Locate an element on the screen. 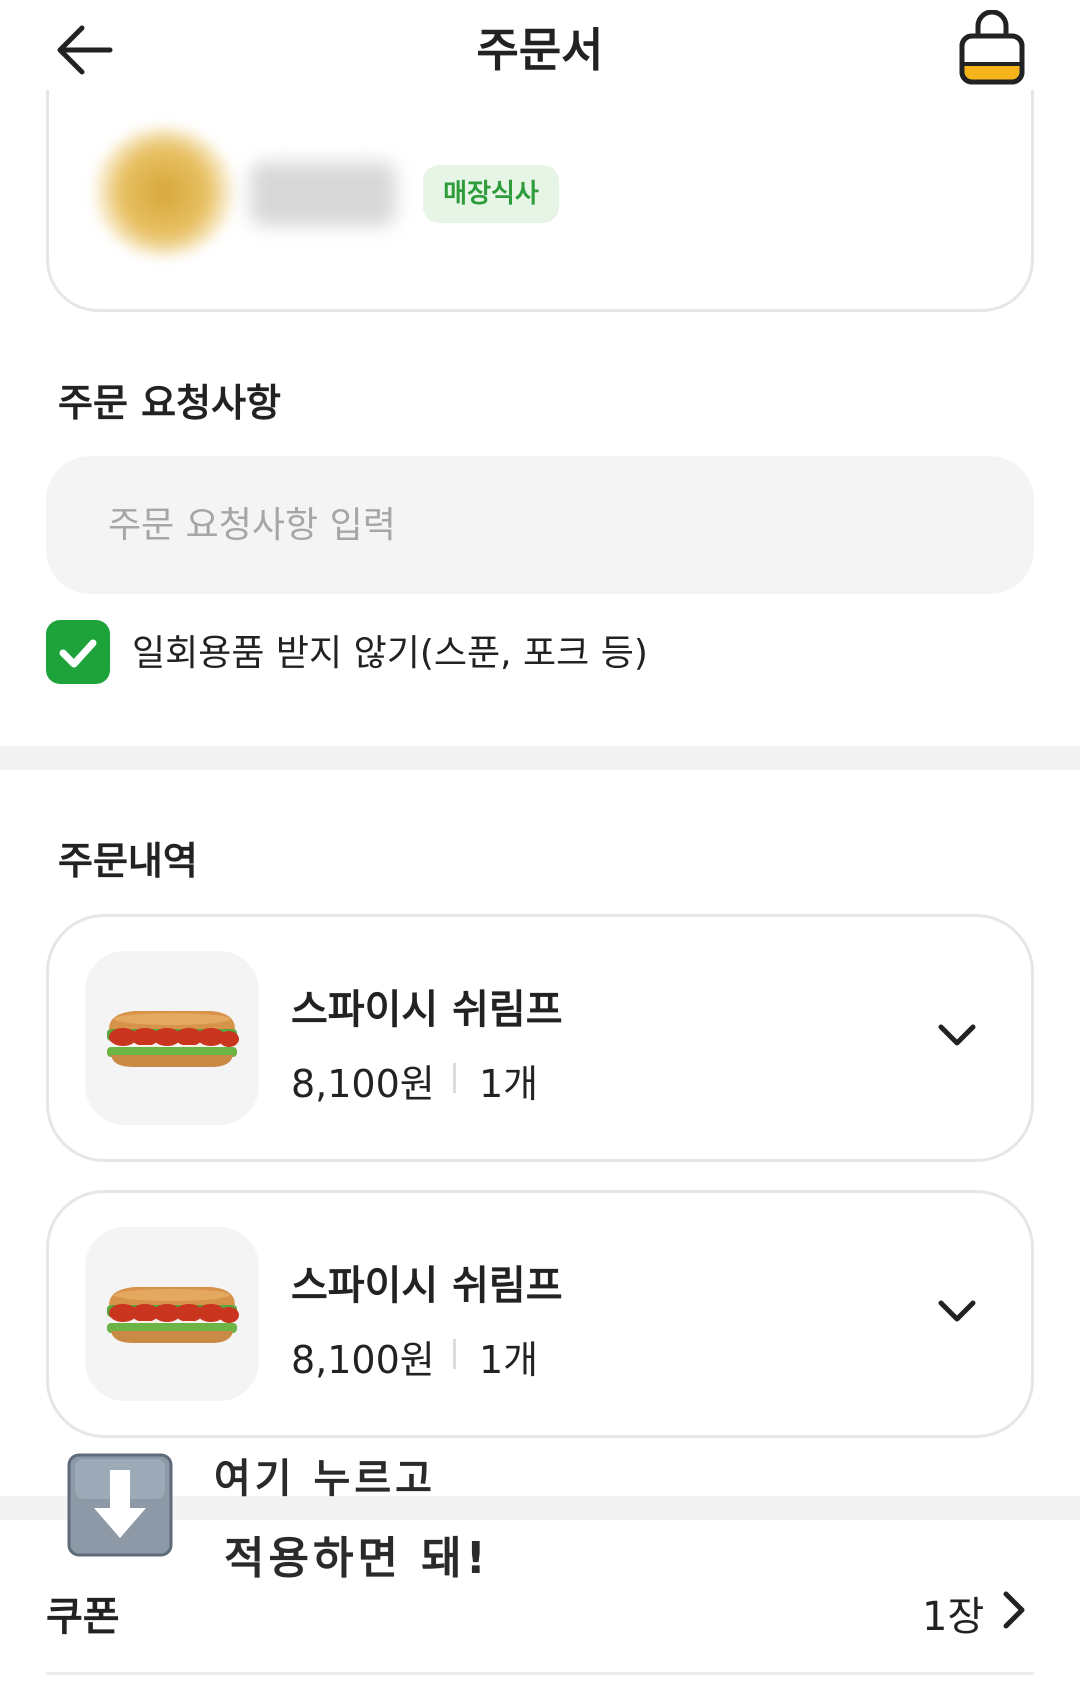 This screenshot has height=1687, width=1080. page-title: 주문서 is located at coordinates (540, 50).